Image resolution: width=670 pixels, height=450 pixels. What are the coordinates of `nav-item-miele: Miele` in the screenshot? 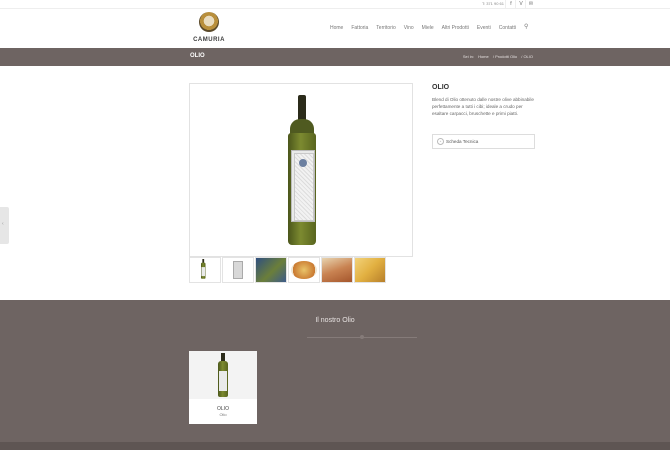 It's located at (428, 28).